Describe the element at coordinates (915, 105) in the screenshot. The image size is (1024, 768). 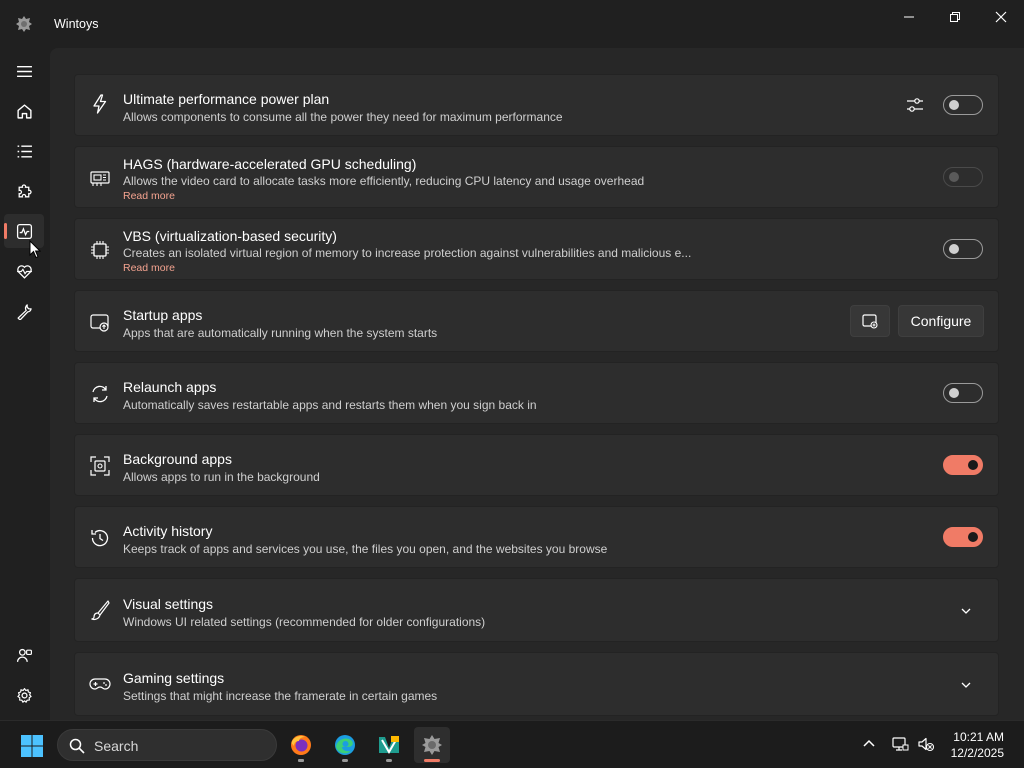
I see `sliders-icon` at that location.